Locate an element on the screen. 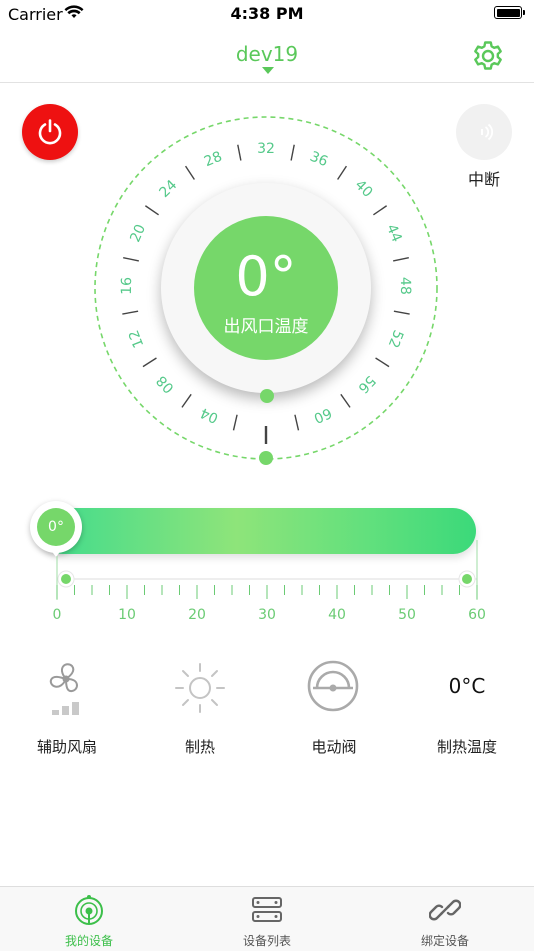 This screenshot has height=951, width=534. tab-device-list: 设备列表 is located at coordinates (267, 918).